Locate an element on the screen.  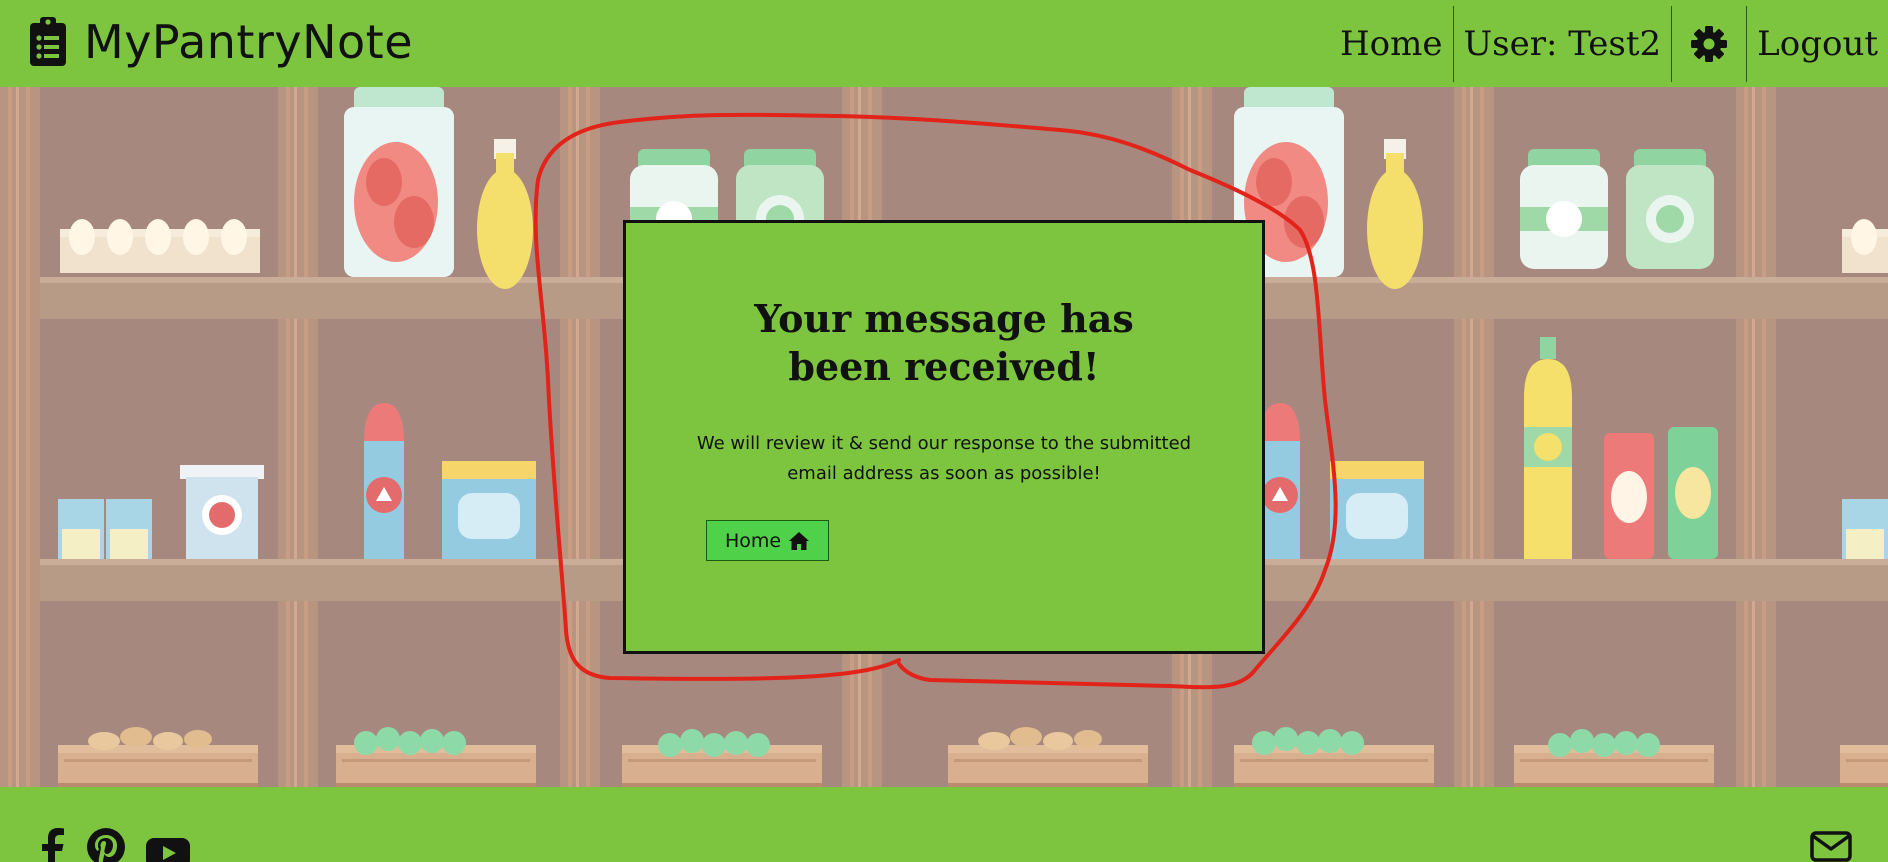
facebook-icon is located at coordinates (53, 844).